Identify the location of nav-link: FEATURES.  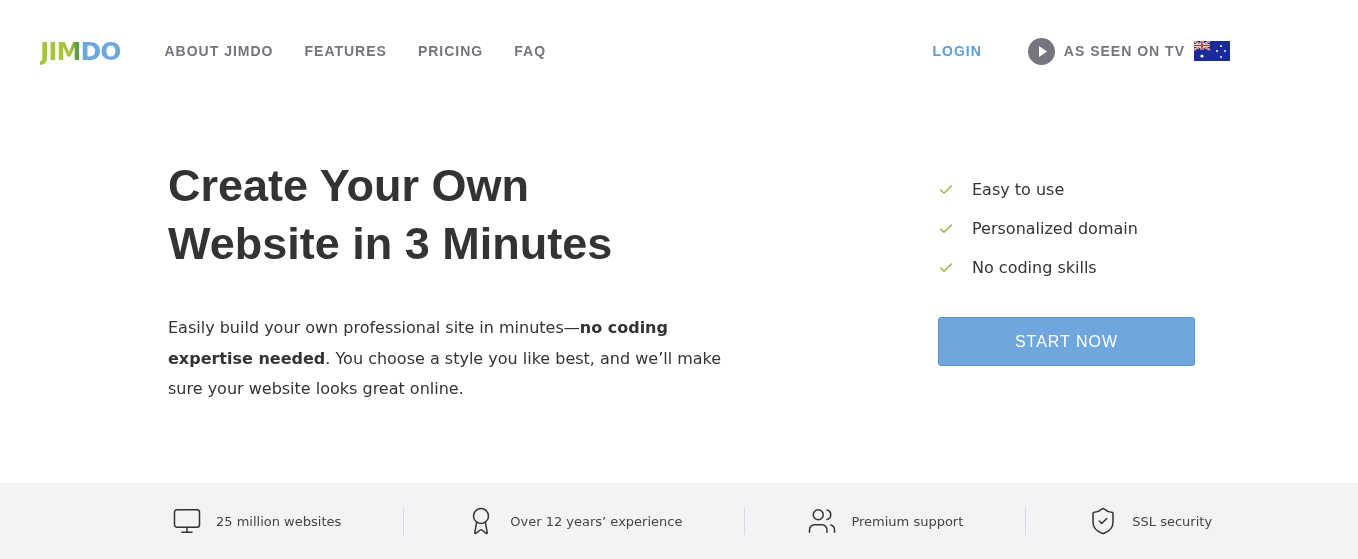
(345, 51).